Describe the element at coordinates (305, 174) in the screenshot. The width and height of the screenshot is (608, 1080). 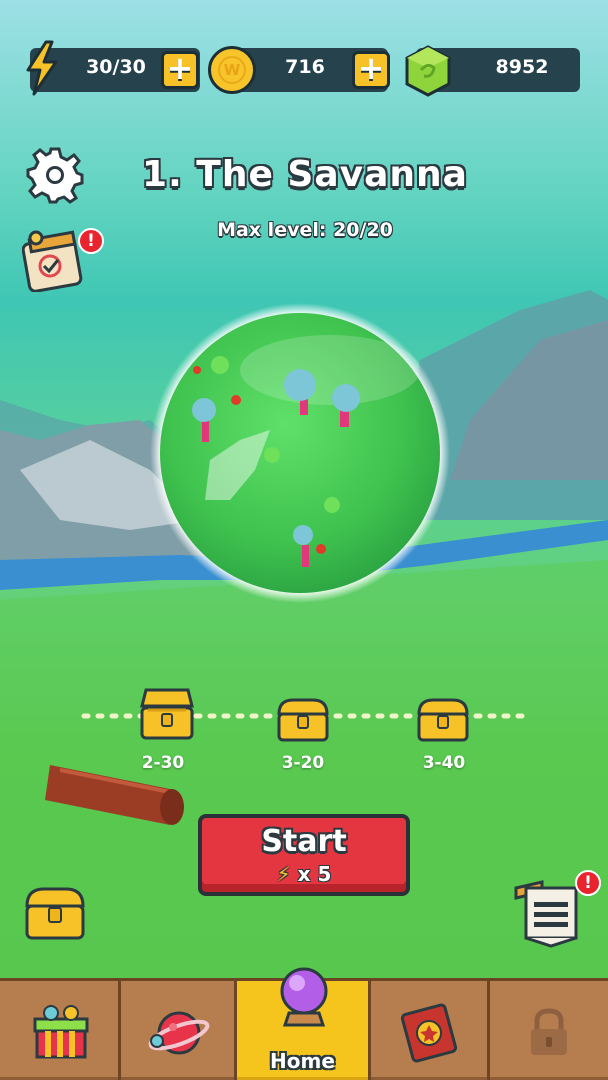
I see `level-title: 1. The Savanna` at that location.